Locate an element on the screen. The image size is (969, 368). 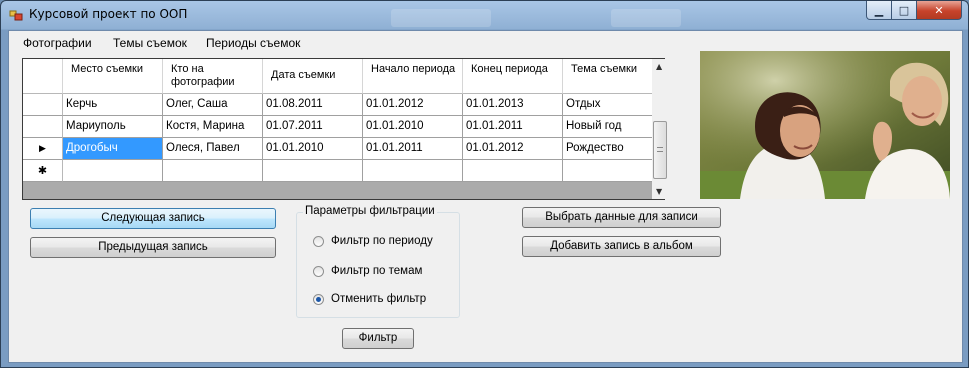
grid-vertical-scrollbar: ▲ ▼ is located at coordinates (660, 129).